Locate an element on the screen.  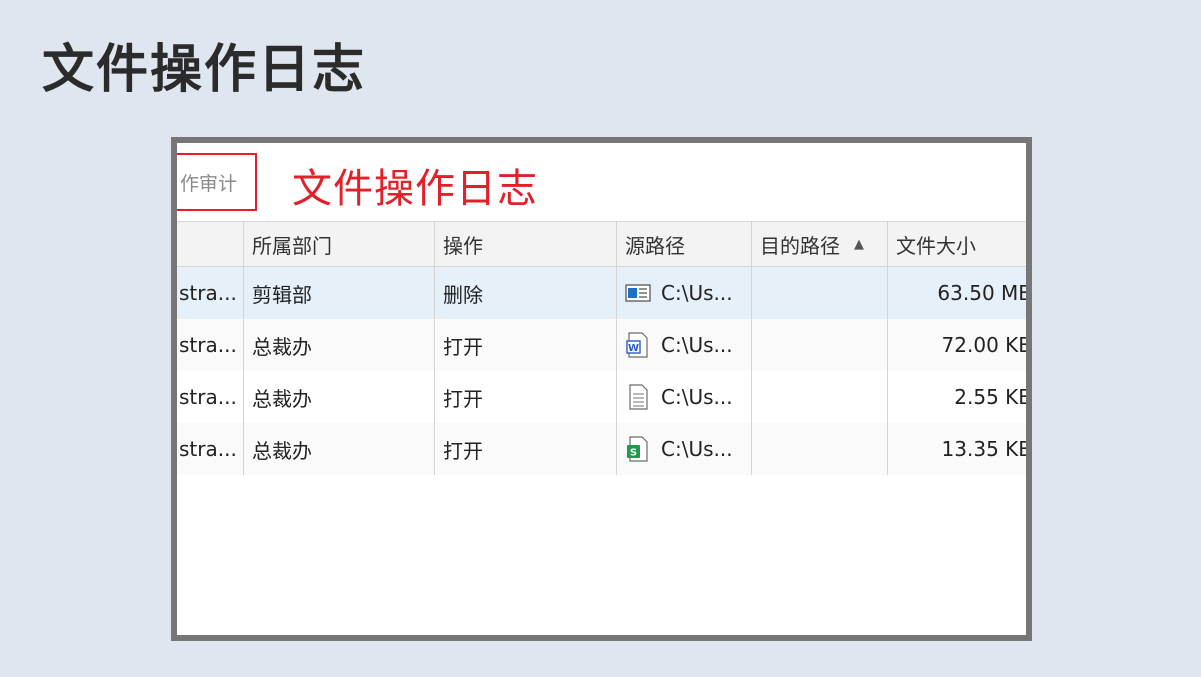
sort-ascending-icon: ▲ is located at coordinates (859, 244).